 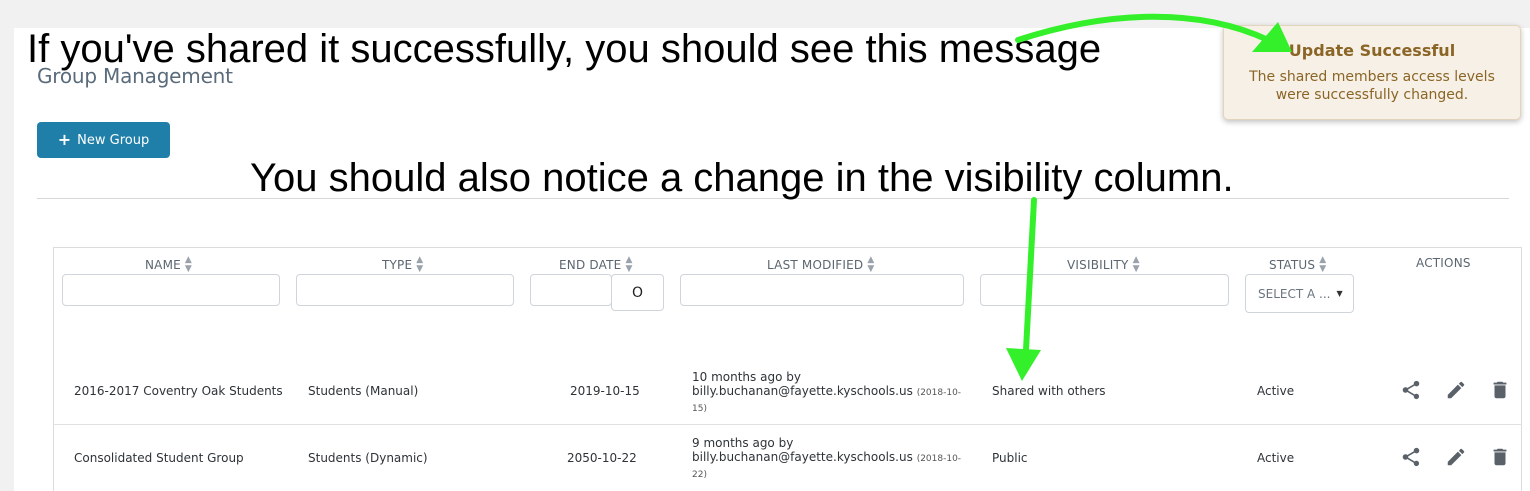 What do you see at coordinates (113, 140) in the screenshot?
I see `new-group-label: New Group` at bounding box center [113, 140].